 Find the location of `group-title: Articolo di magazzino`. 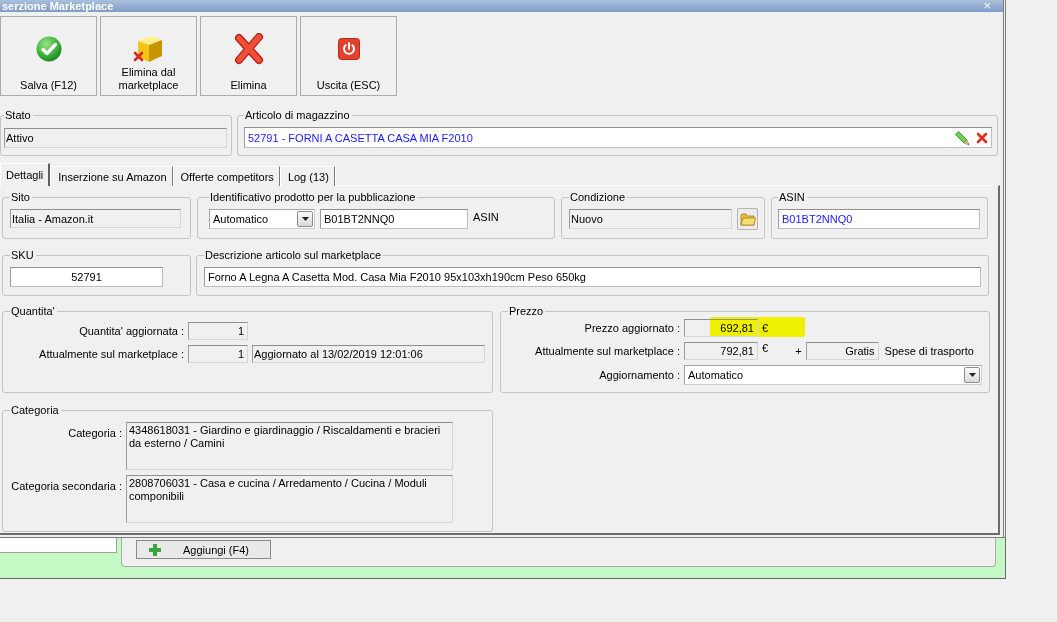

group-title: Articolo di magazzino is located at coordinates (297, 115).